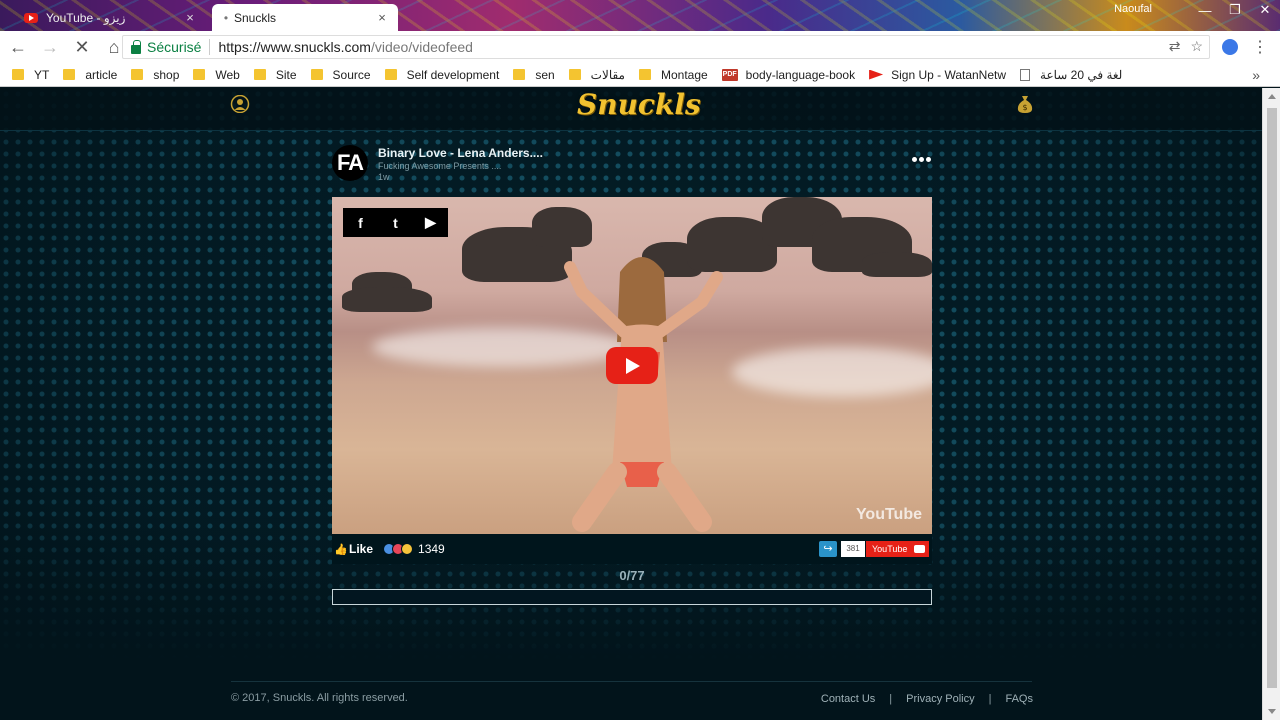  What do you see at coordinates (1230, 47) in the screenshot?
I see `extension-icon` at bounding box center [1230, 47].